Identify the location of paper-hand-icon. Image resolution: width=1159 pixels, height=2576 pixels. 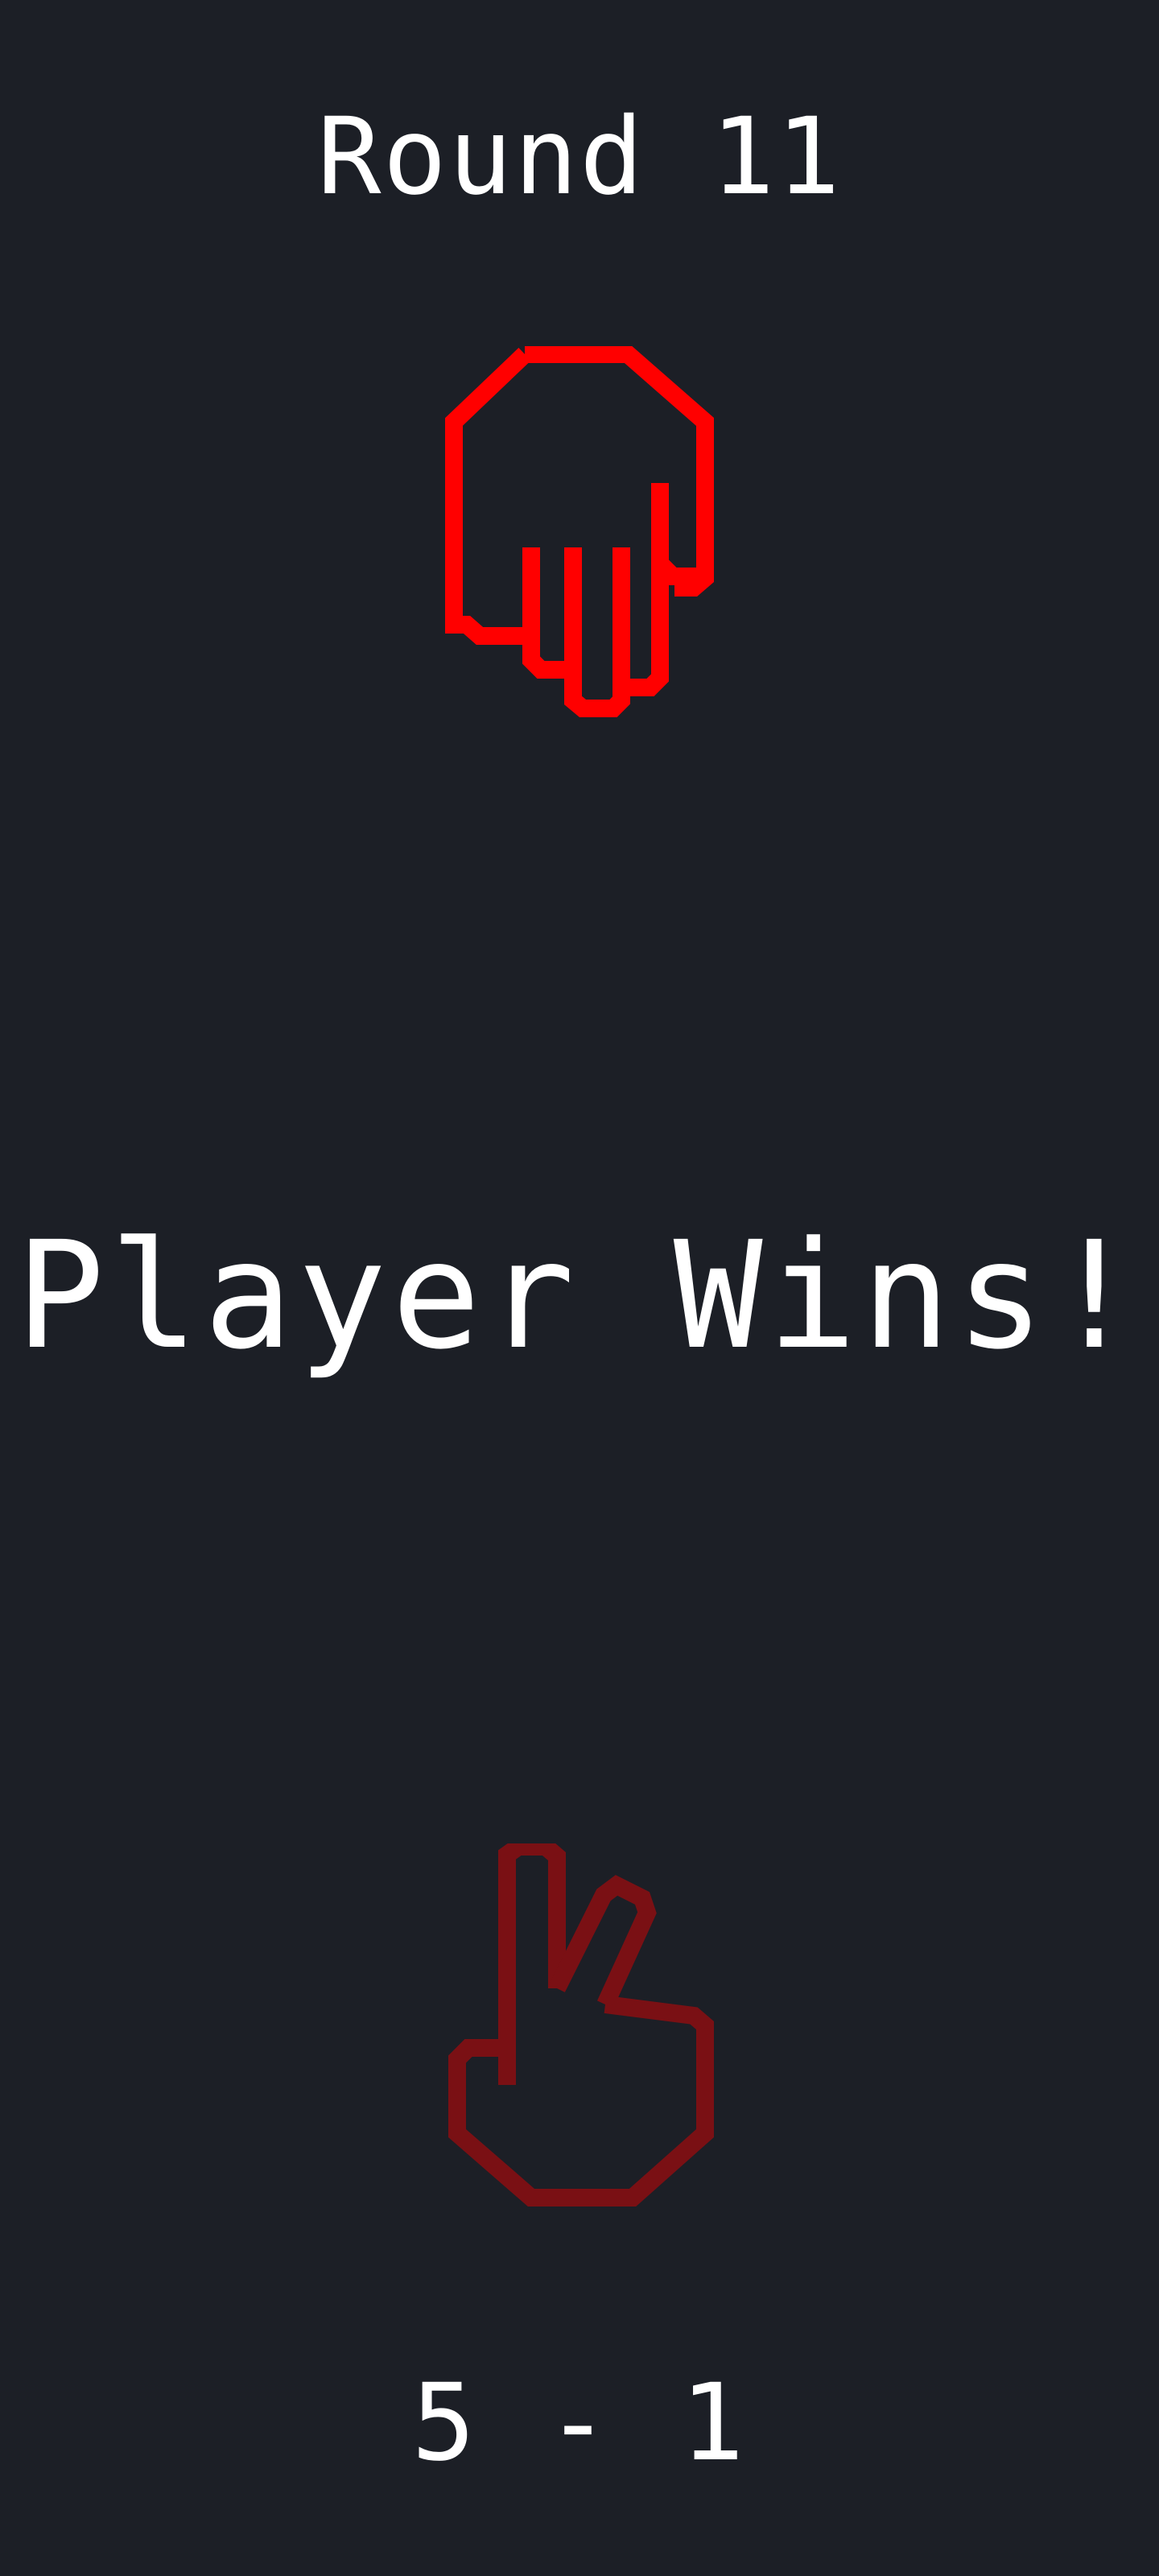
(579, 531).